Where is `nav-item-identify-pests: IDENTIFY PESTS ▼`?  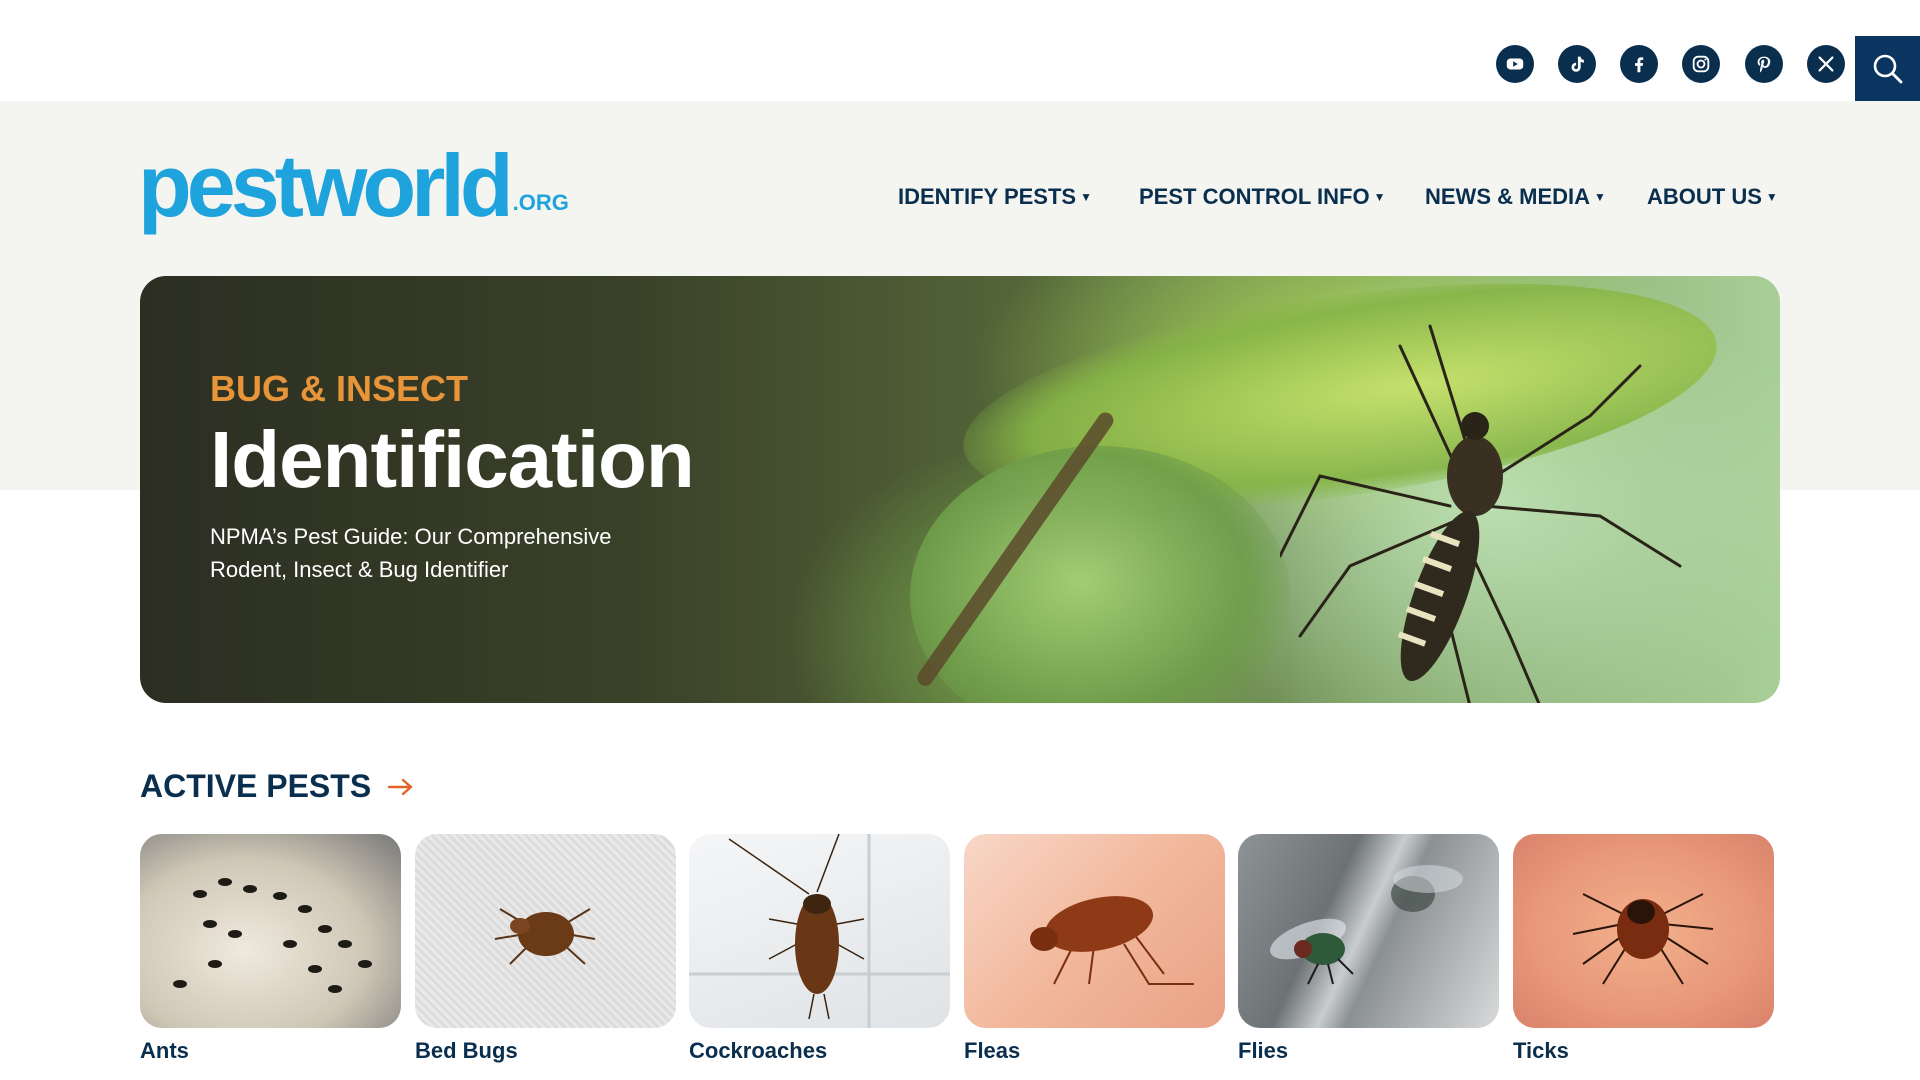 nav-item-identify-pests: IDENTIFY PESTS ▼ is located at coordinates (995, 197).